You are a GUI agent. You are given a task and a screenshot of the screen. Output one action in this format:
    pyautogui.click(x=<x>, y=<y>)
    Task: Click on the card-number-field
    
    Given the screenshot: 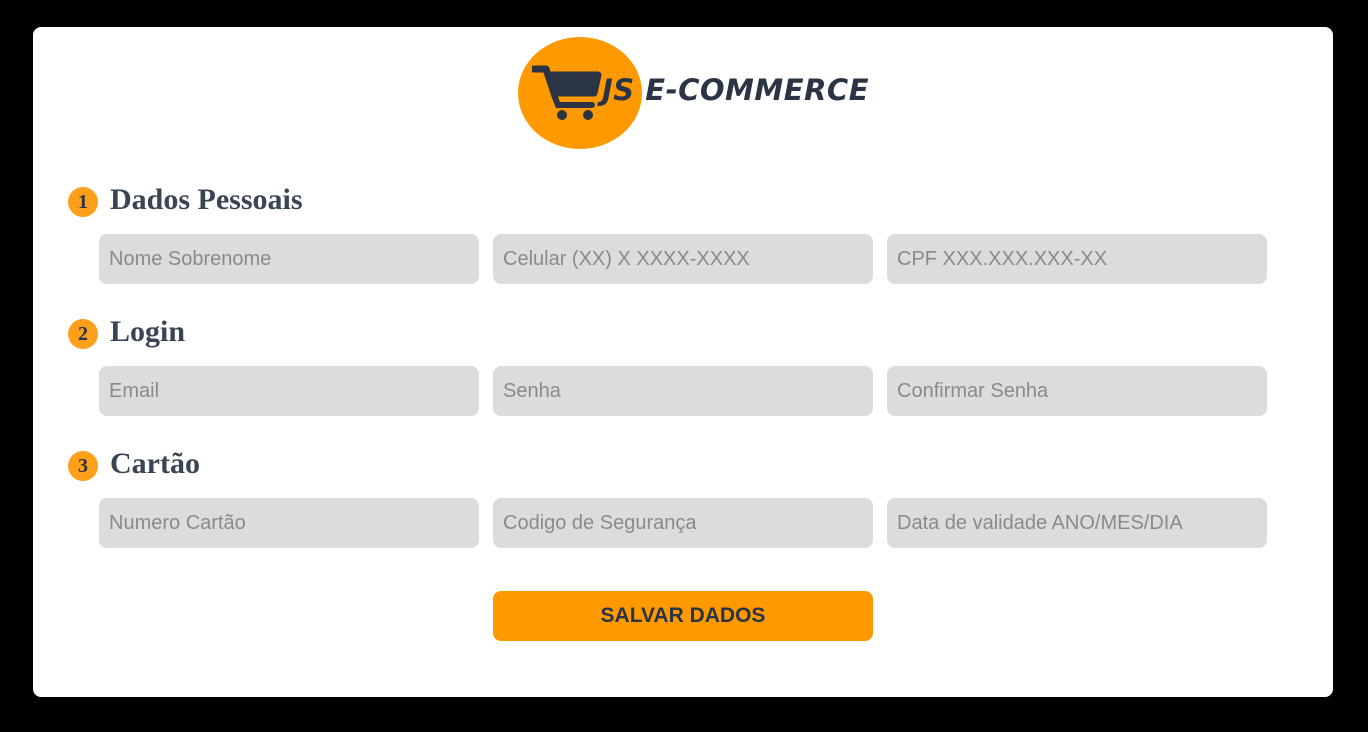 What is the action you would take?
    pyautogui.click(x=289, y=523)
    